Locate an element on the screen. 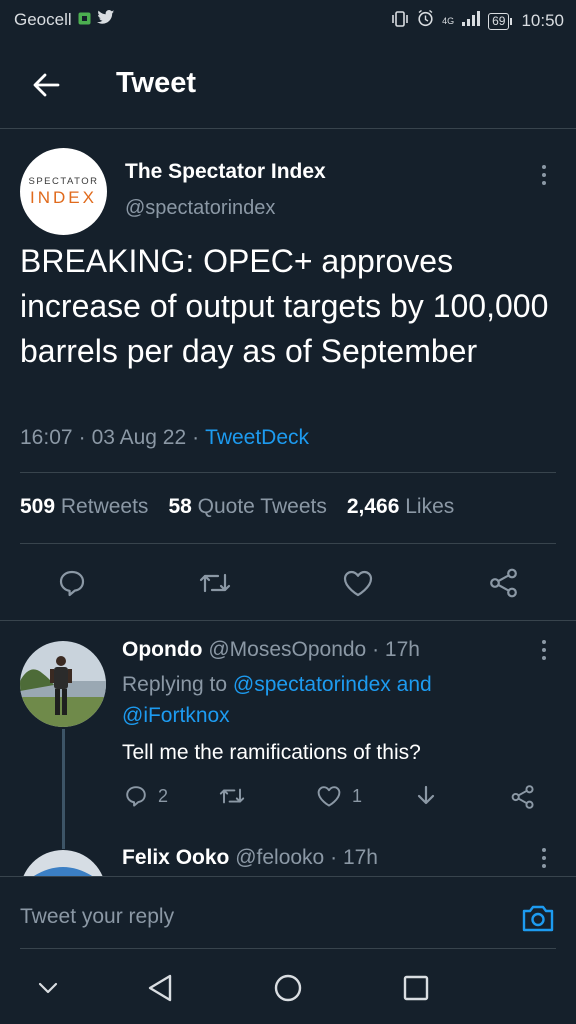  reply-button: 2 is located at coordinates (146, 796).